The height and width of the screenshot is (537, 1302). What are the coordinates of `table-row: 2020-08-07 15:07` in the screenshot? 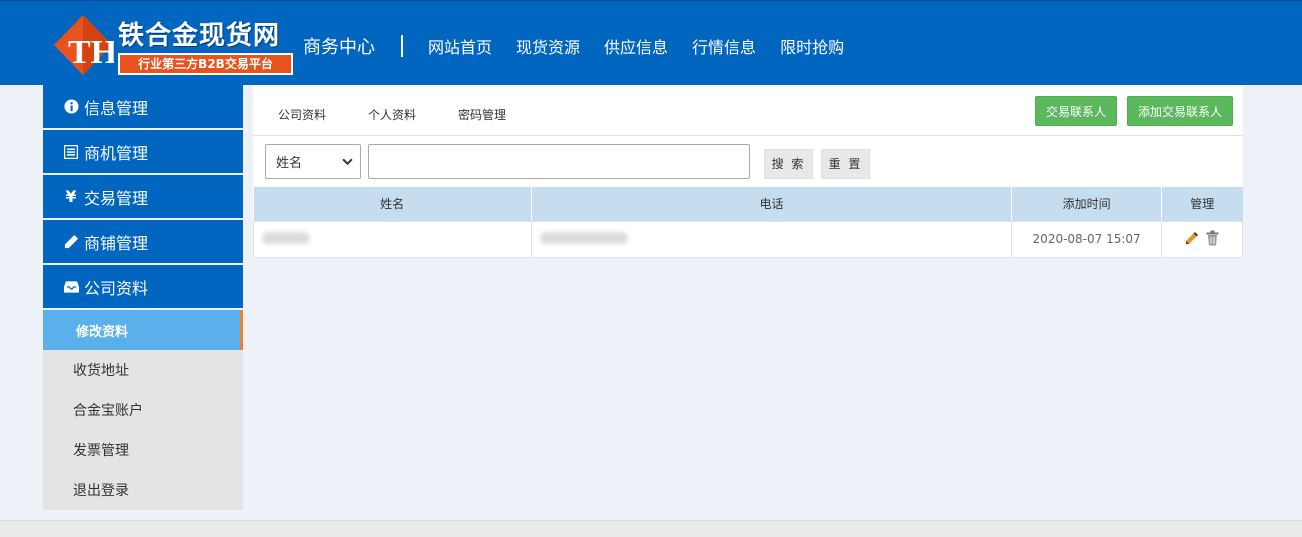 It's located at (748, 239).